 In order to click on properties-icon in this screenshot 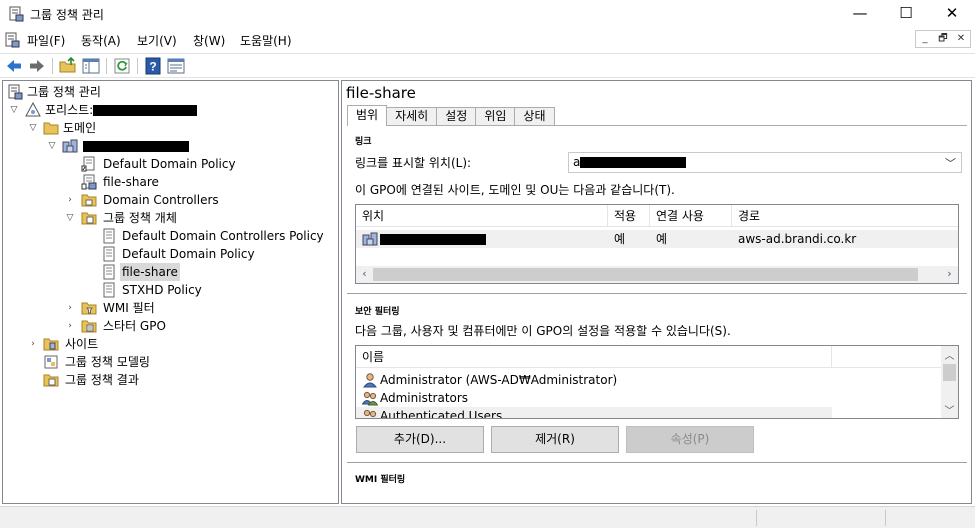, I will do `click(176, 66)`.